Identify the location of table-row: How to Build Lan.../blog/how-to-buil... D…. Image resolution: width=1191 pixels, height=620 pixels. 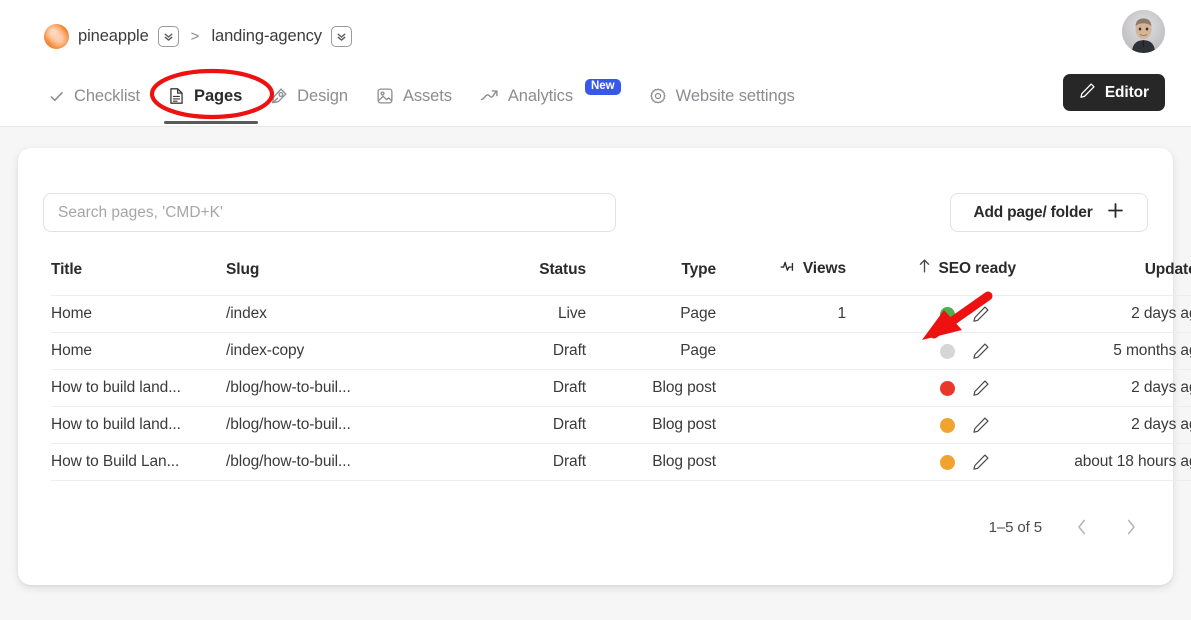
(621, 462).